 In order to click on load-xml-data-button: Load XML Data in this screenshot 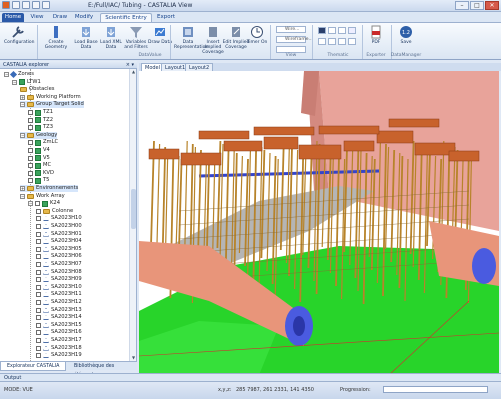, I will do `click(111, 37)`.